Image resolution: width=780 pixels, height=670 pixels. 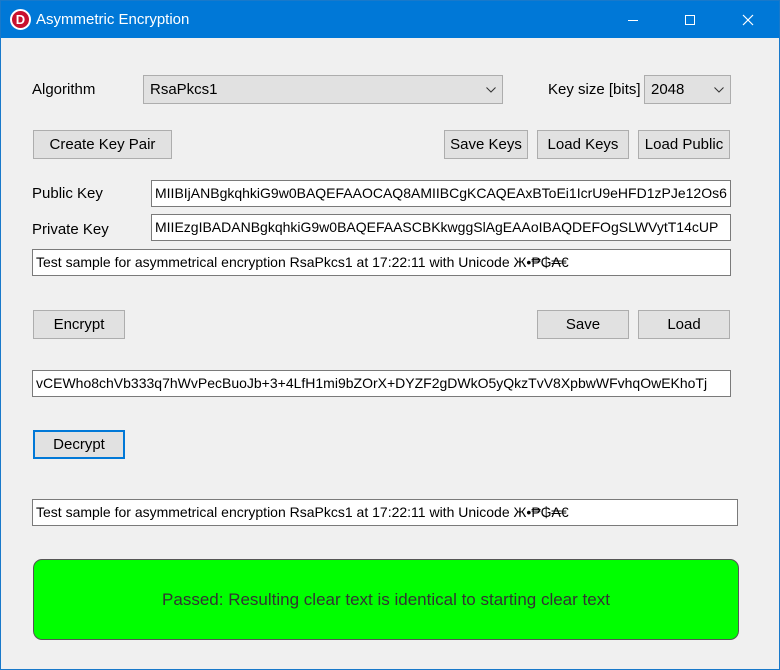 What do you see at coordinates (67, 193) in the screenshot?
I see `public-key-label: Public Key` at bounding box center [67, 193].